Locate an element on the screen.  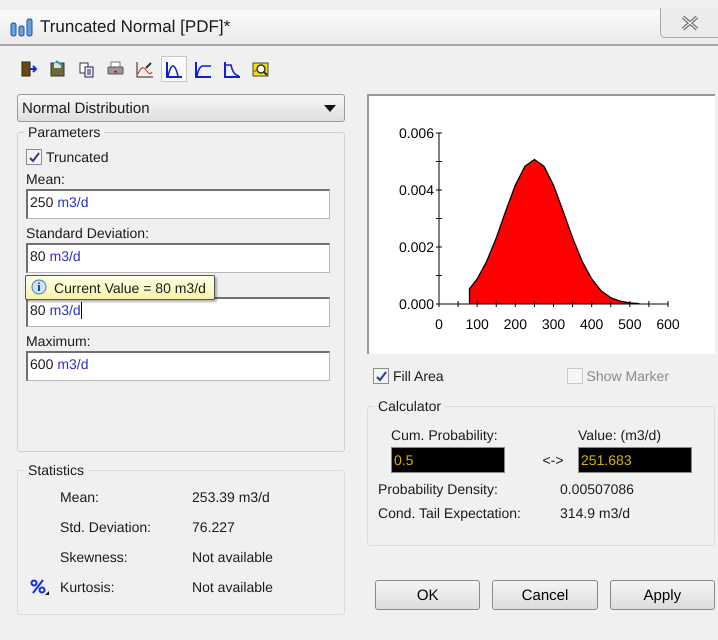
close-button is located at coordinates (689, 23).